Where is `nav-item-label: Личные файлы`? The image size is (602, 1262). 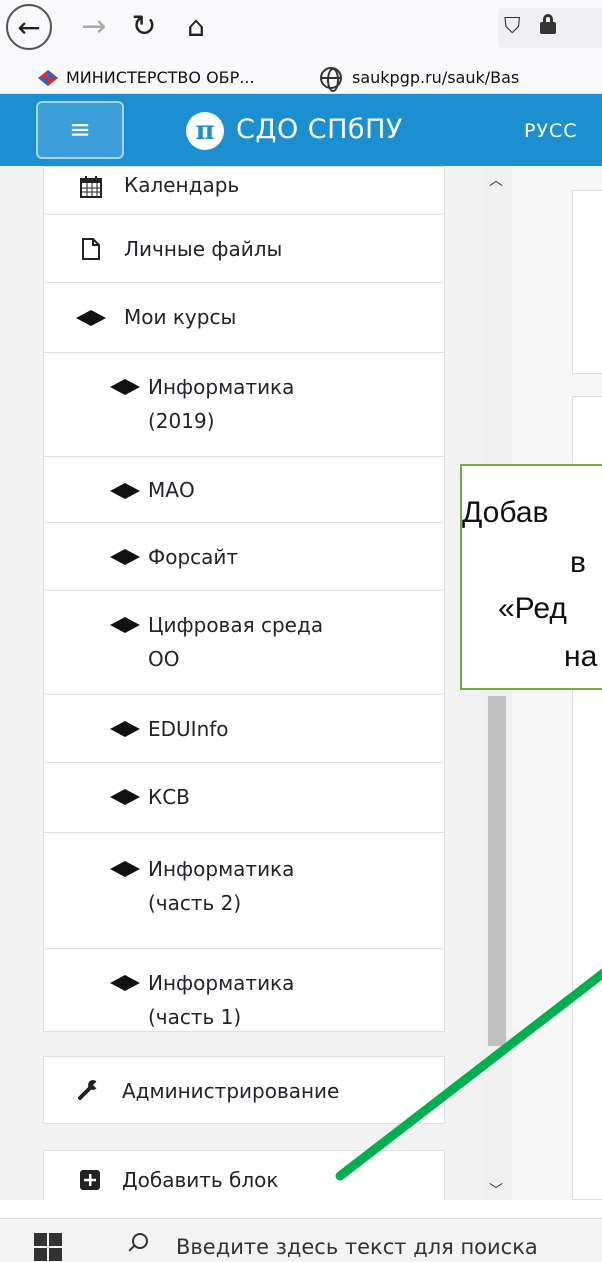
nav-item-label: Личные файлы is located at coordinates (203, 249).